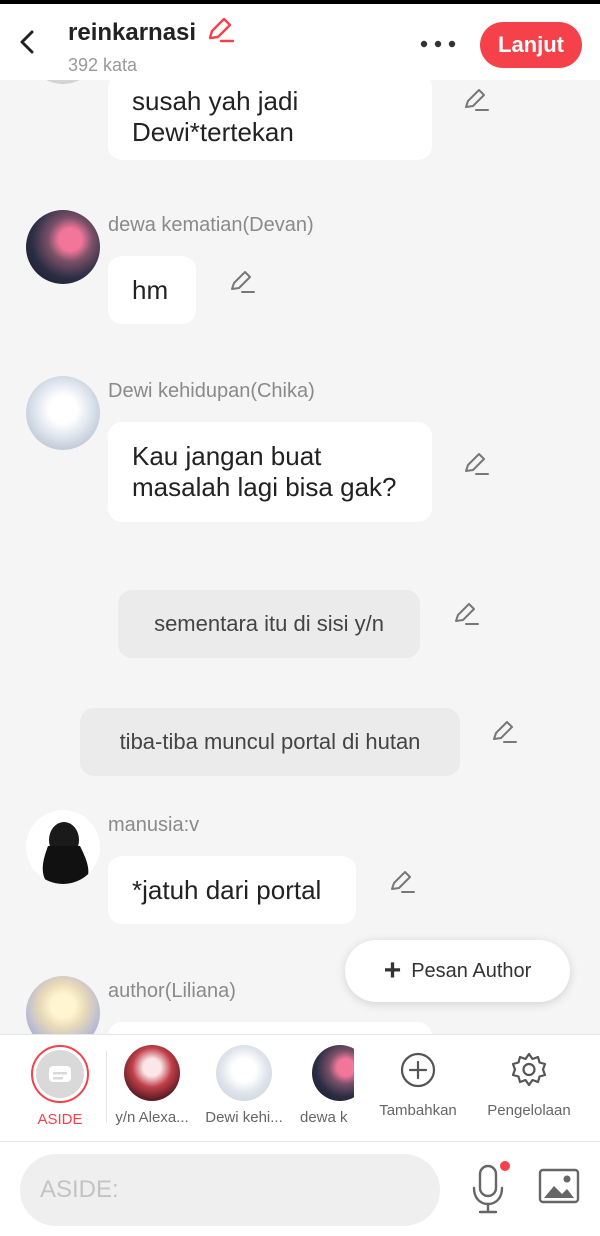  What do you see at coordinates (227, 889) in the screenshot?
I see `message-text: *jatuh dari portal` at bounding box center [227, 889].